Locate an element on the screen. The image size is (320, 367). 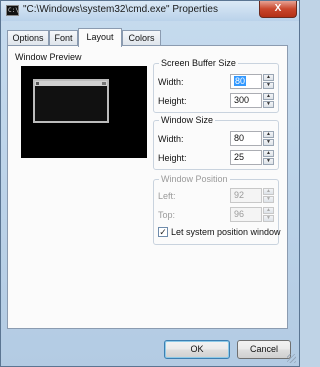
window-preview is located at coordinates (84, 112).